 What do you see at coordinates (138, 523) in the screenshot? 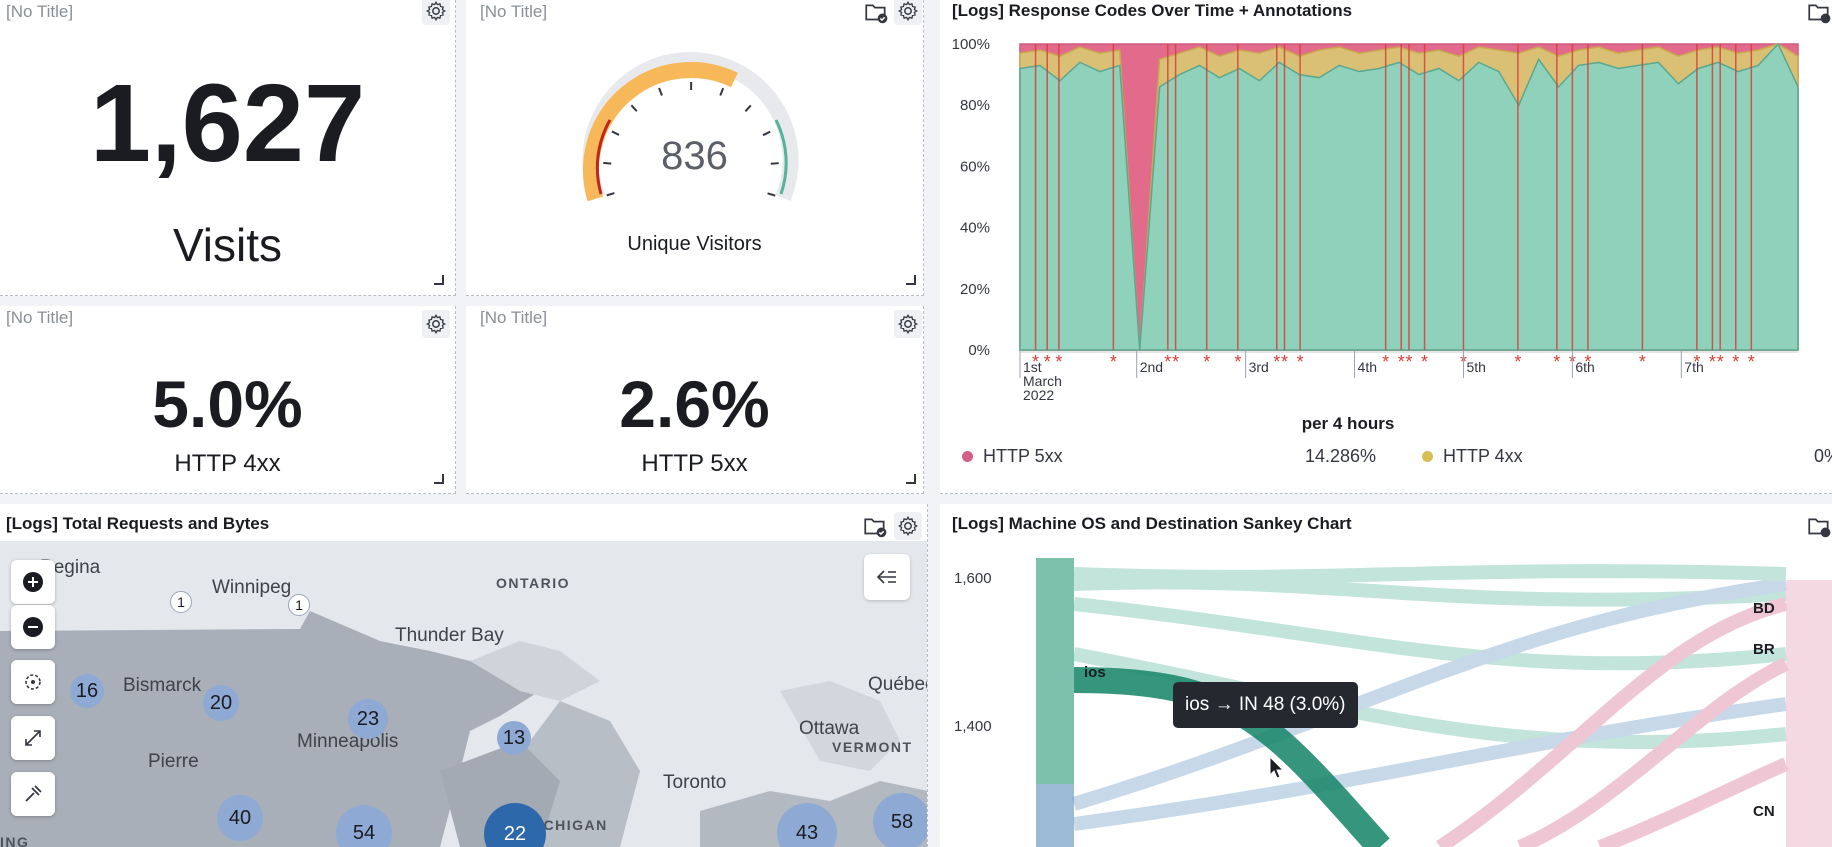
I see `panel-title: [Logs] Total Requests and Bytes` at bounding box center [138, 523].